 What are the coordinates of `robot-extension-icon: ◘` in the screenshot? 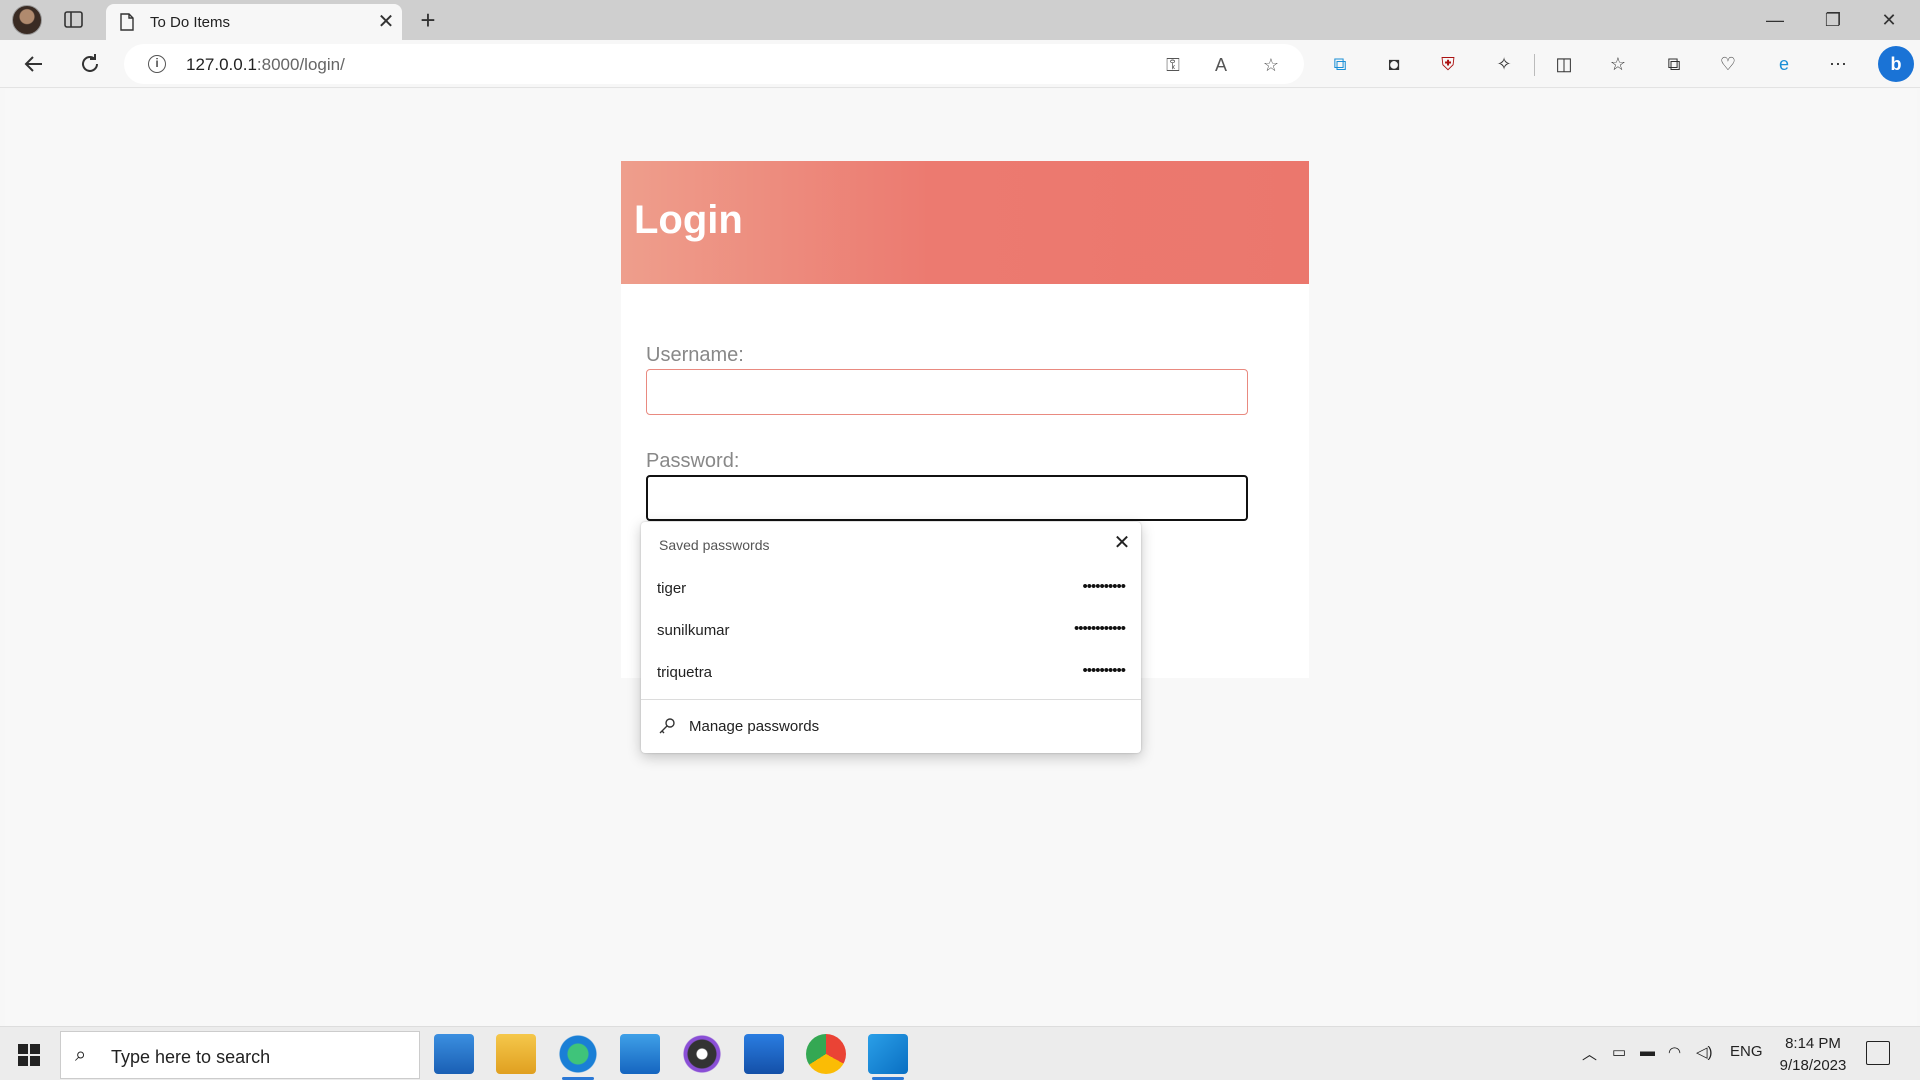 It's located at (1394, 64).